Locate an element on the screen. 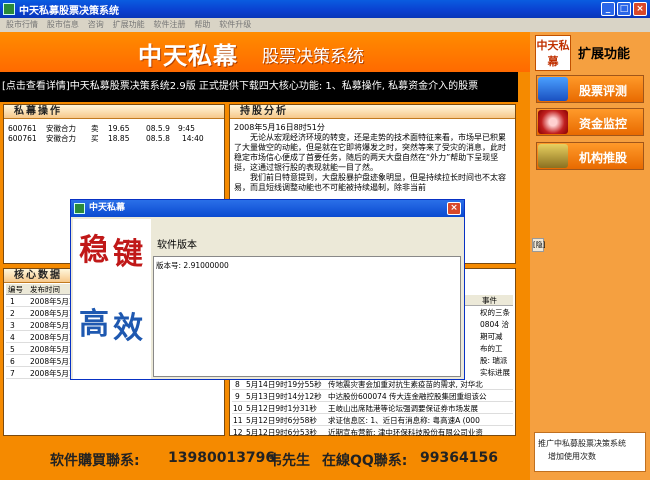 This screenshot has height=480, width=650. stock-code: 600761 is located at coordinates (22, 138).